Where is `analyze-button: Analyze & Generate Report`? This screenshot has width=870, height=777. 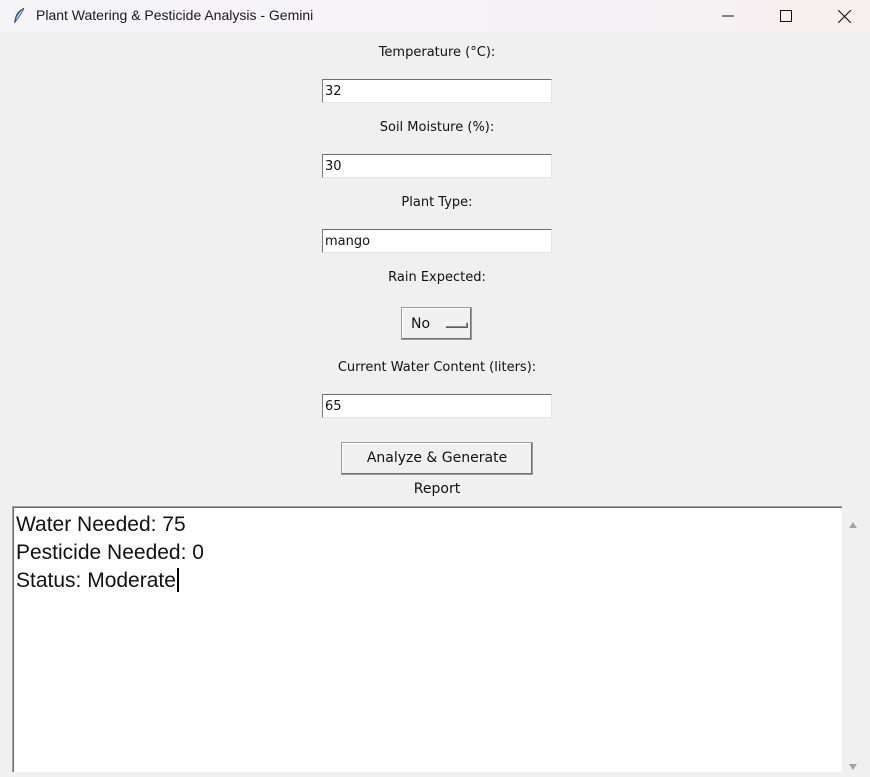
analyze-button: Analyze & Generate Report is located at coordinates (437, 469).